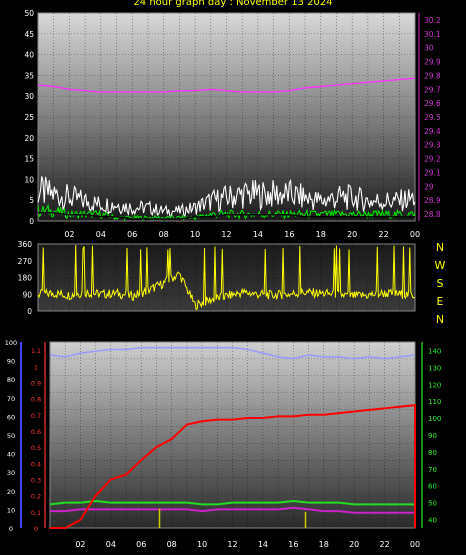  Describe the element at coordinates (29, 138) in the screenshot. I see `wind-left-tick-20: 20` at that location.